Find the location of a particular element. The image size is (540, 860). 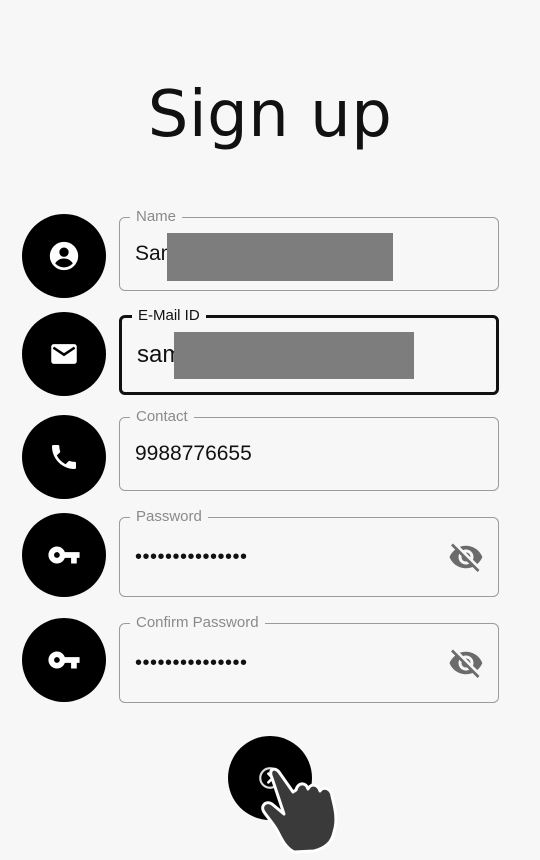

confirm-password-field: Confirm Password ••••••••••••••• is located at coordinates (309, 658).